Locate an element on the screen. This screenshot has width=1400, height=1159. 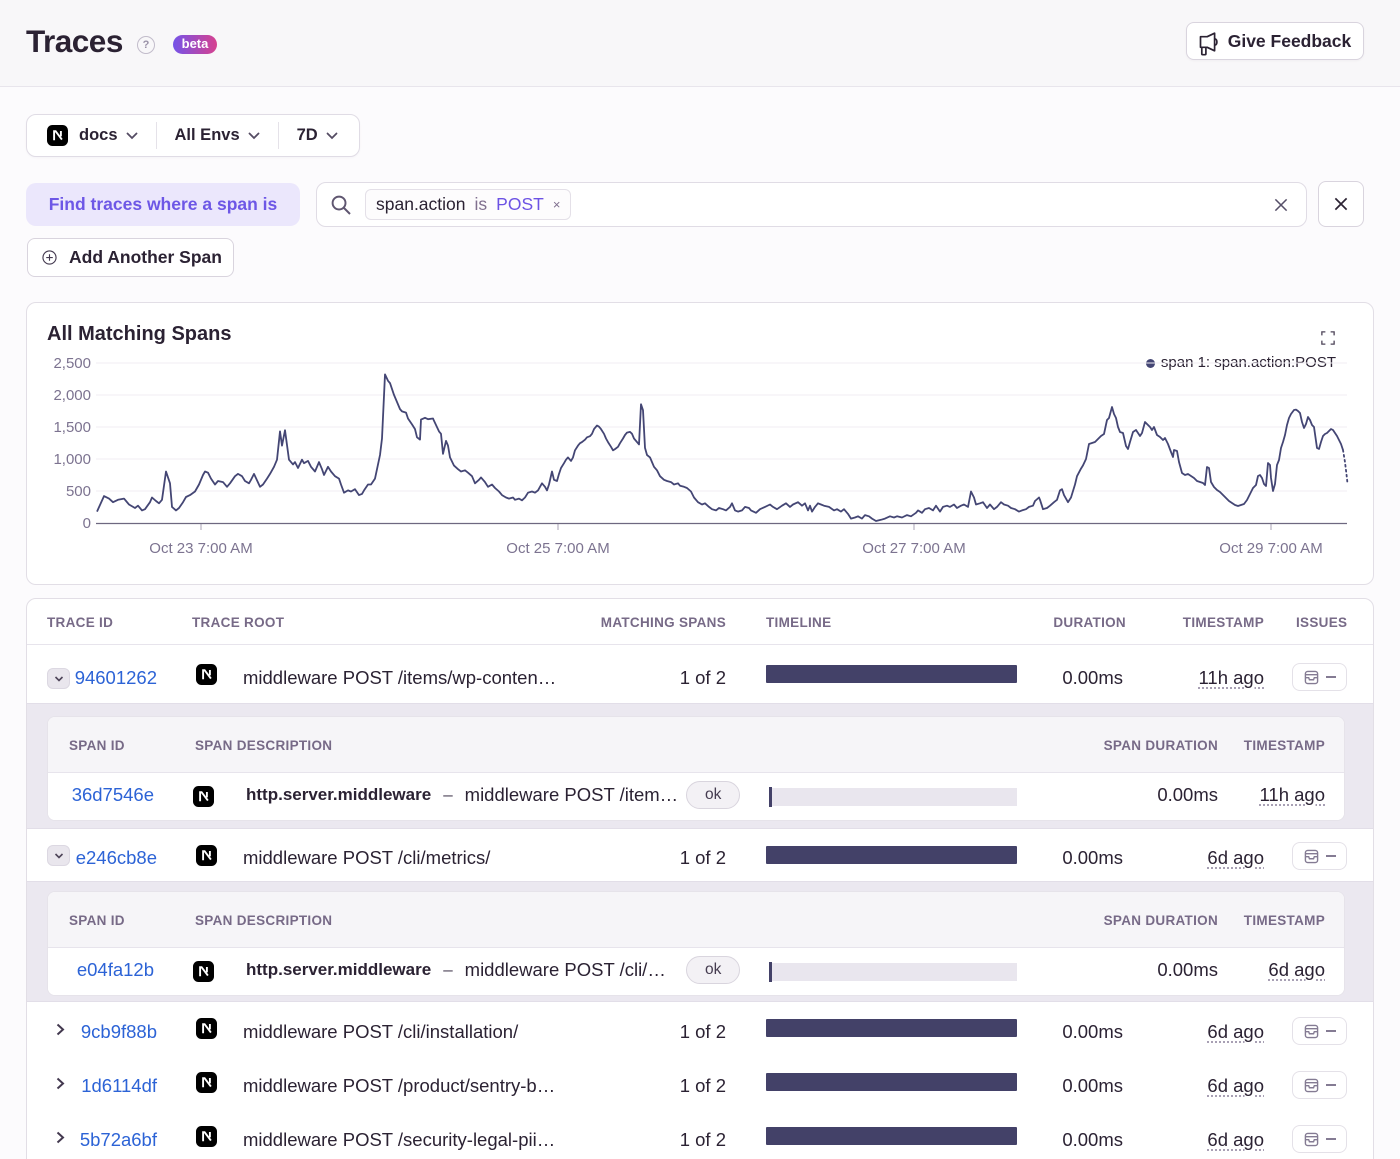
svg-text: 0 is located at coordinates (87, 523).